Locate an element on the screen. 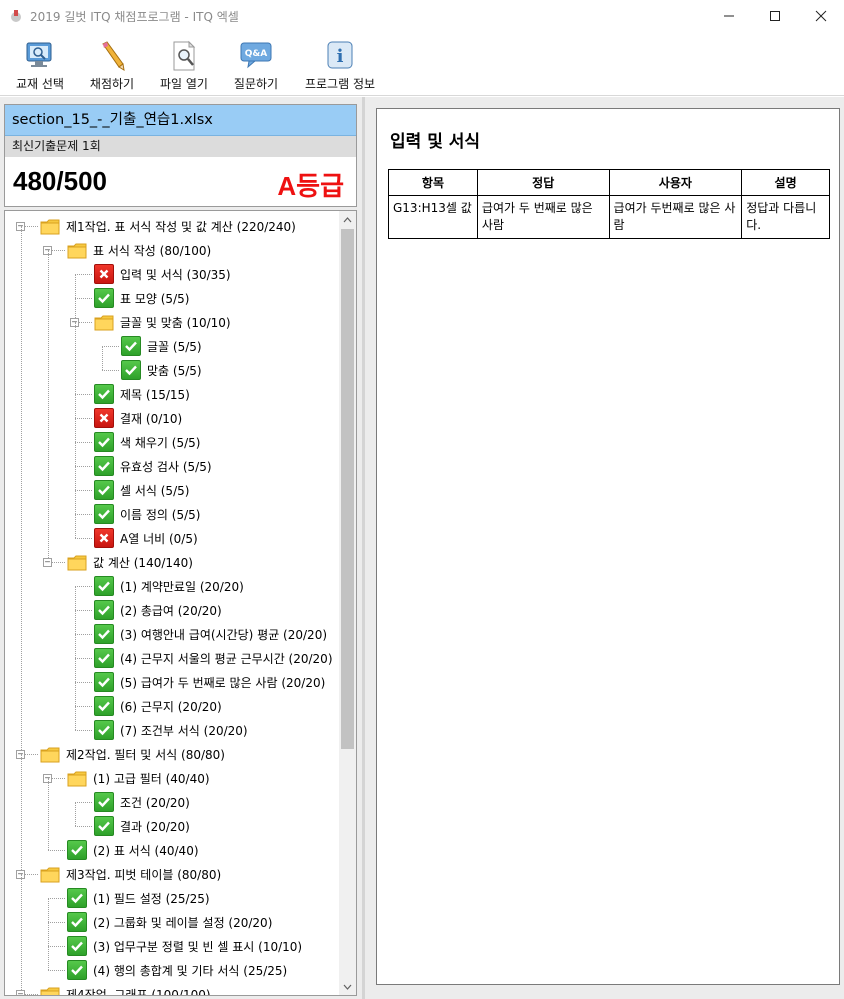 This screenshot has width=844, height=999. tree-item: 유효성 검사 (5/5) is located at coordinates (153, 466).